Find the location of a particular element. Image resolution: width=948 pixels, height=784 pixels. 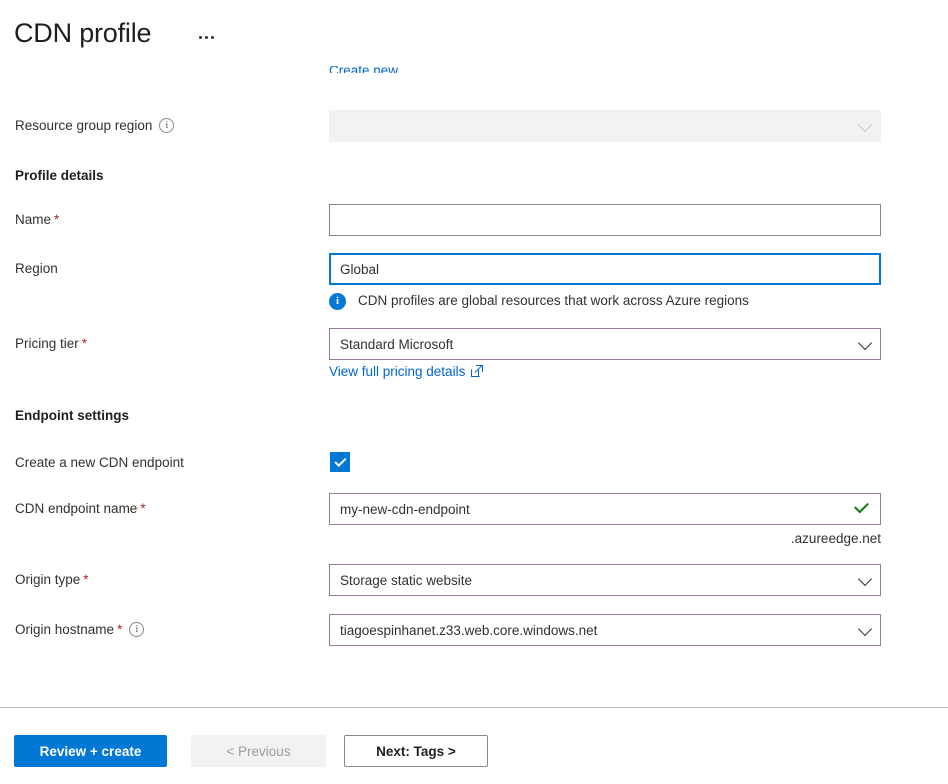

pricing-tier-label: Pricing tier * is located at coordinates (51, 344).